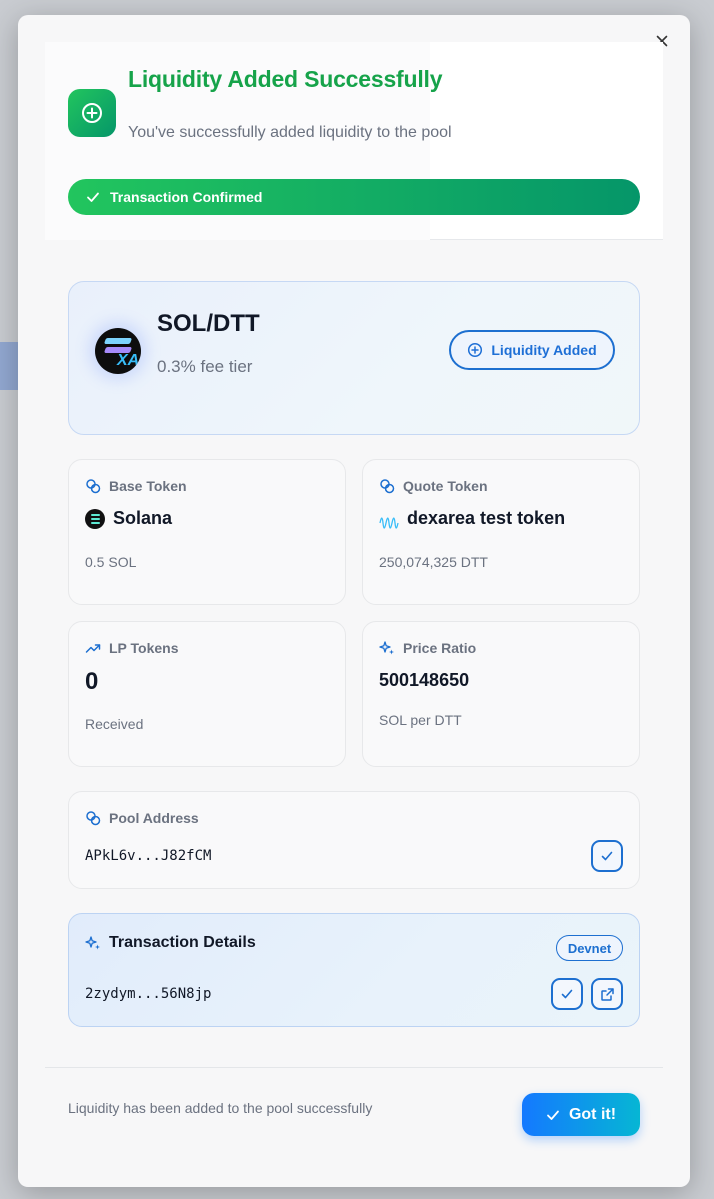 Image resolution: width=714 pixels, height=1199 pixels. Describe the element at coordinates (440, 648) in the screenshot. I see `price-ratio-label: Price Ratio` at that location.